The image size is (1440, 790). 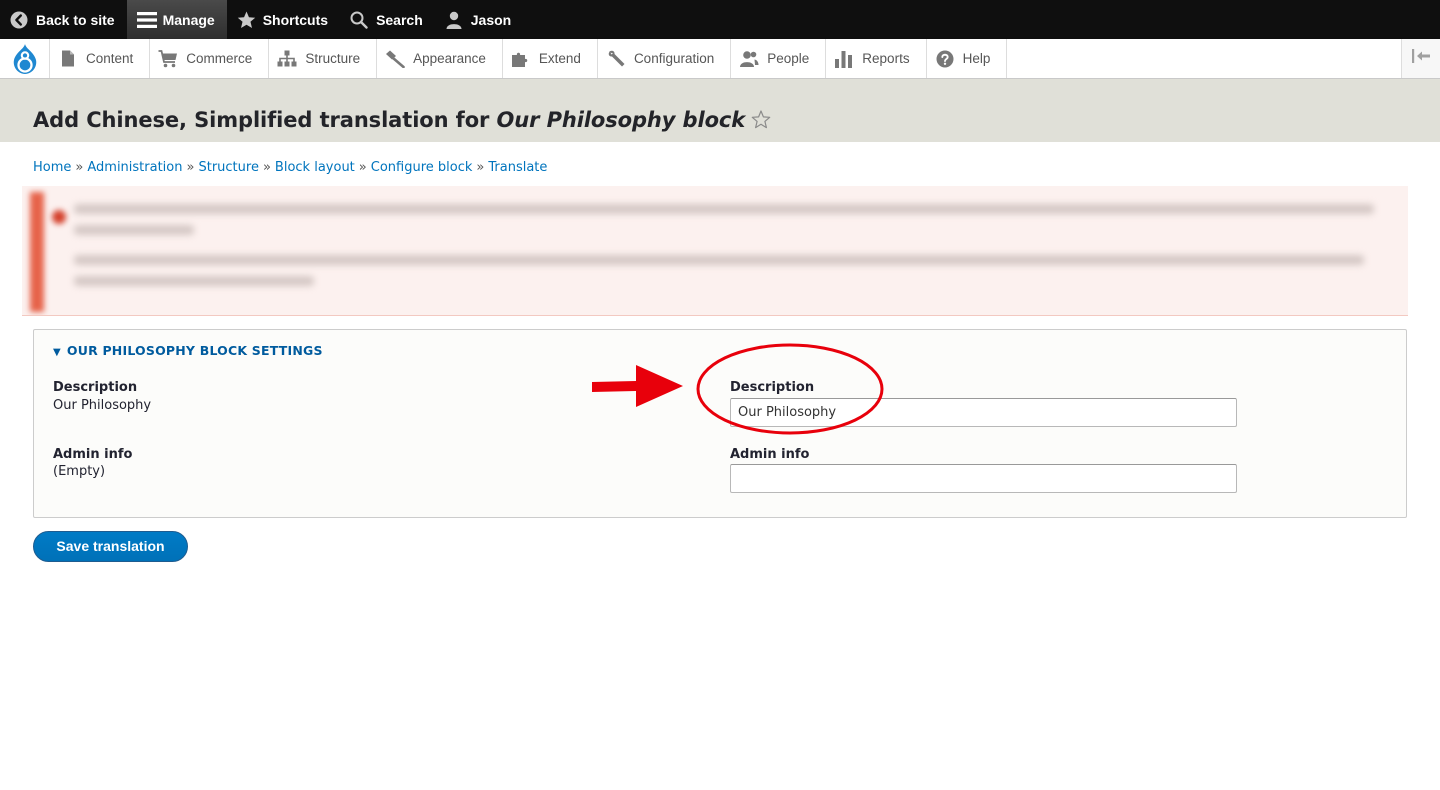 I want to click on shortcuts-tab: Shortcuts, so click(x=283, y=19).